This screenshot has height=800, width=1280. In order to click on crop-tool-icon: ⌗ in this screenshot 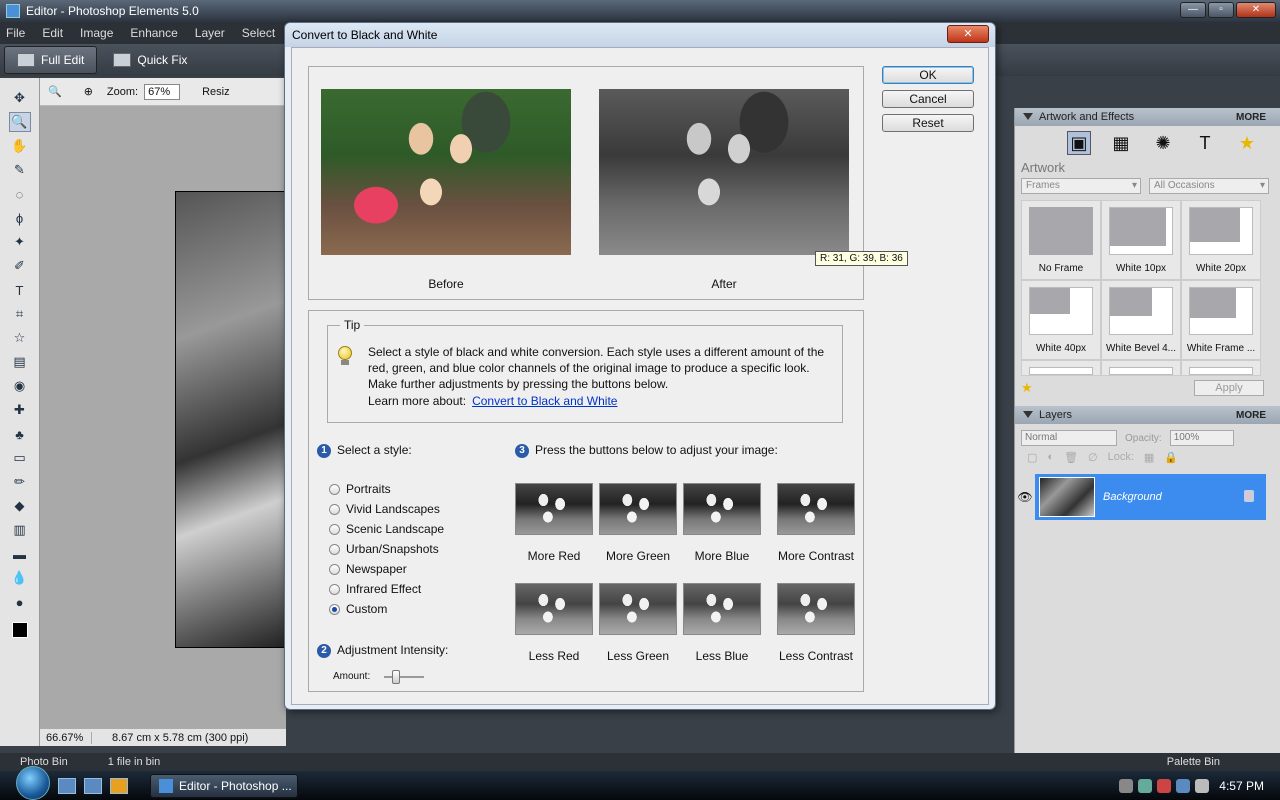, I will do `click(20, 314)`.